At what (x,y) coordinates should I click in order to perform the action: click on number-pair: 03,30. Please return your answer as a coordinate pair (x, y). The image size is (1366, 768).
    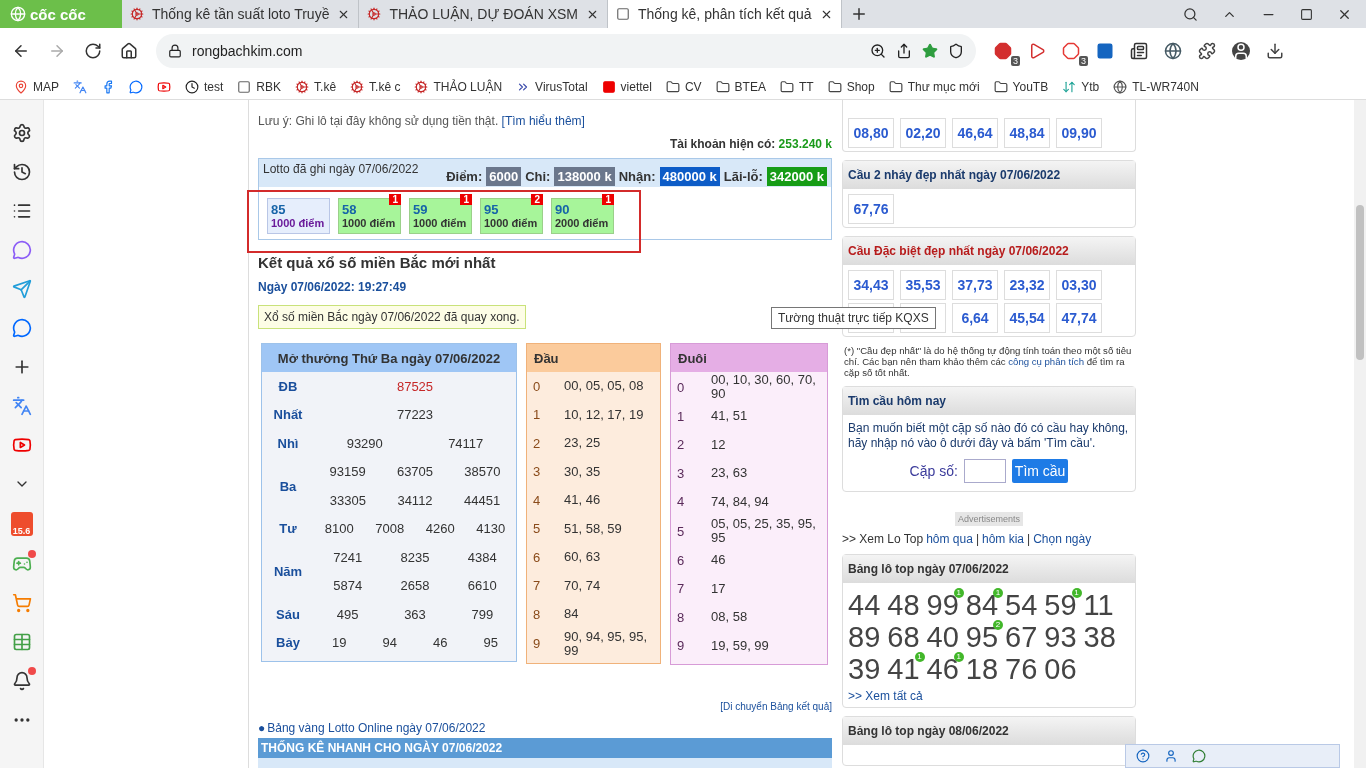
    Looking at the image, I should click on (1079, 285).